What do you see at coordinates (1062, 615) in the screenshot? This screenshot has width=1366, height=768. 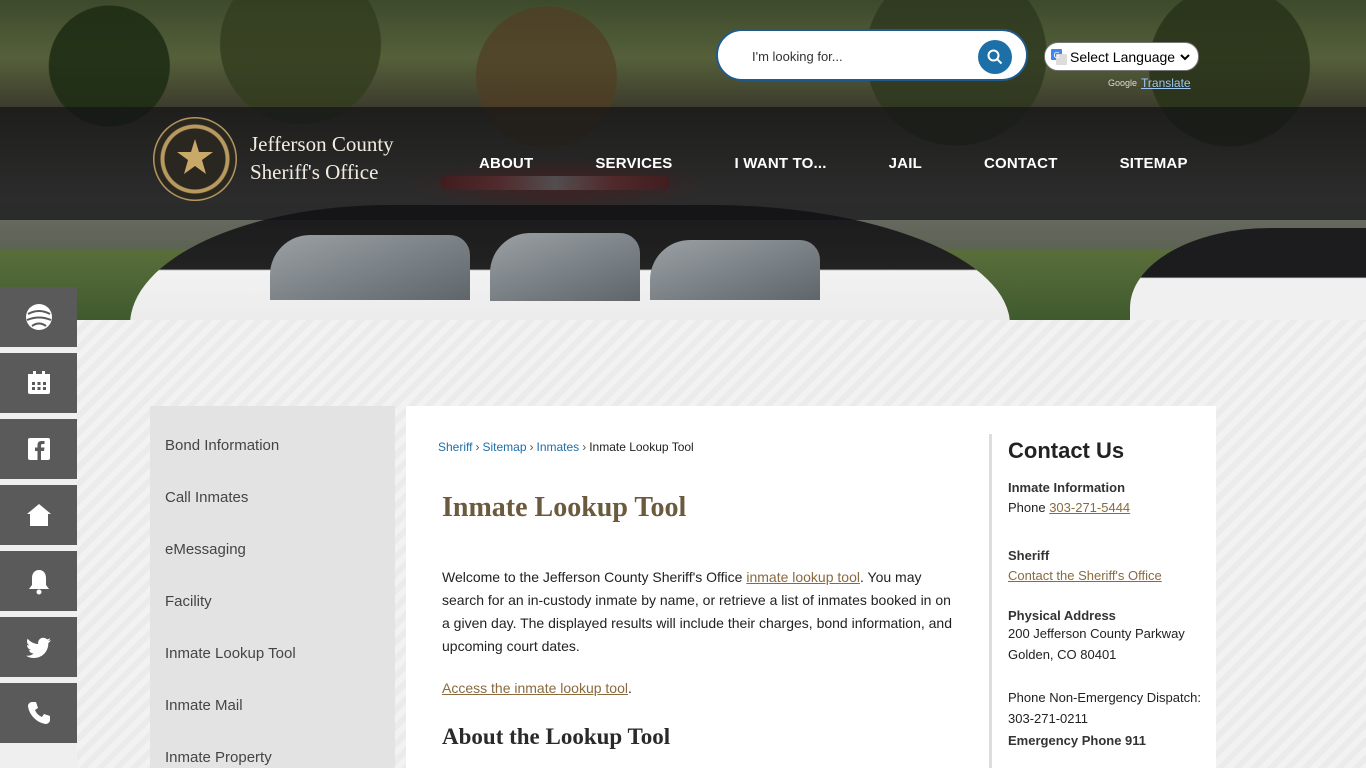 I see `address-label: Physical Address` at bounding box center [1062, 615].